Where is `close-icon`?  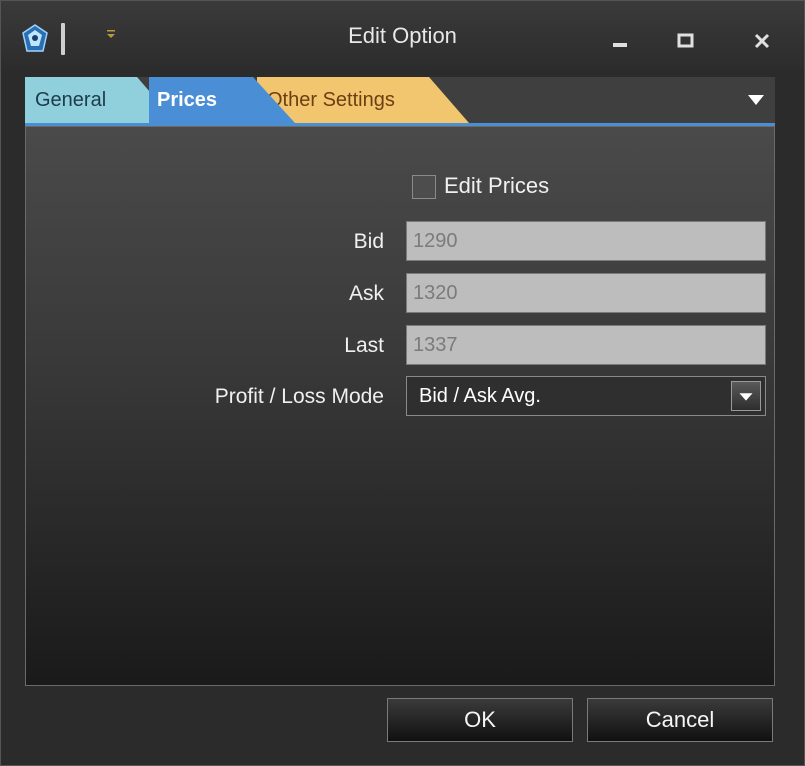
close-icon is located at coordinates (762, 41).